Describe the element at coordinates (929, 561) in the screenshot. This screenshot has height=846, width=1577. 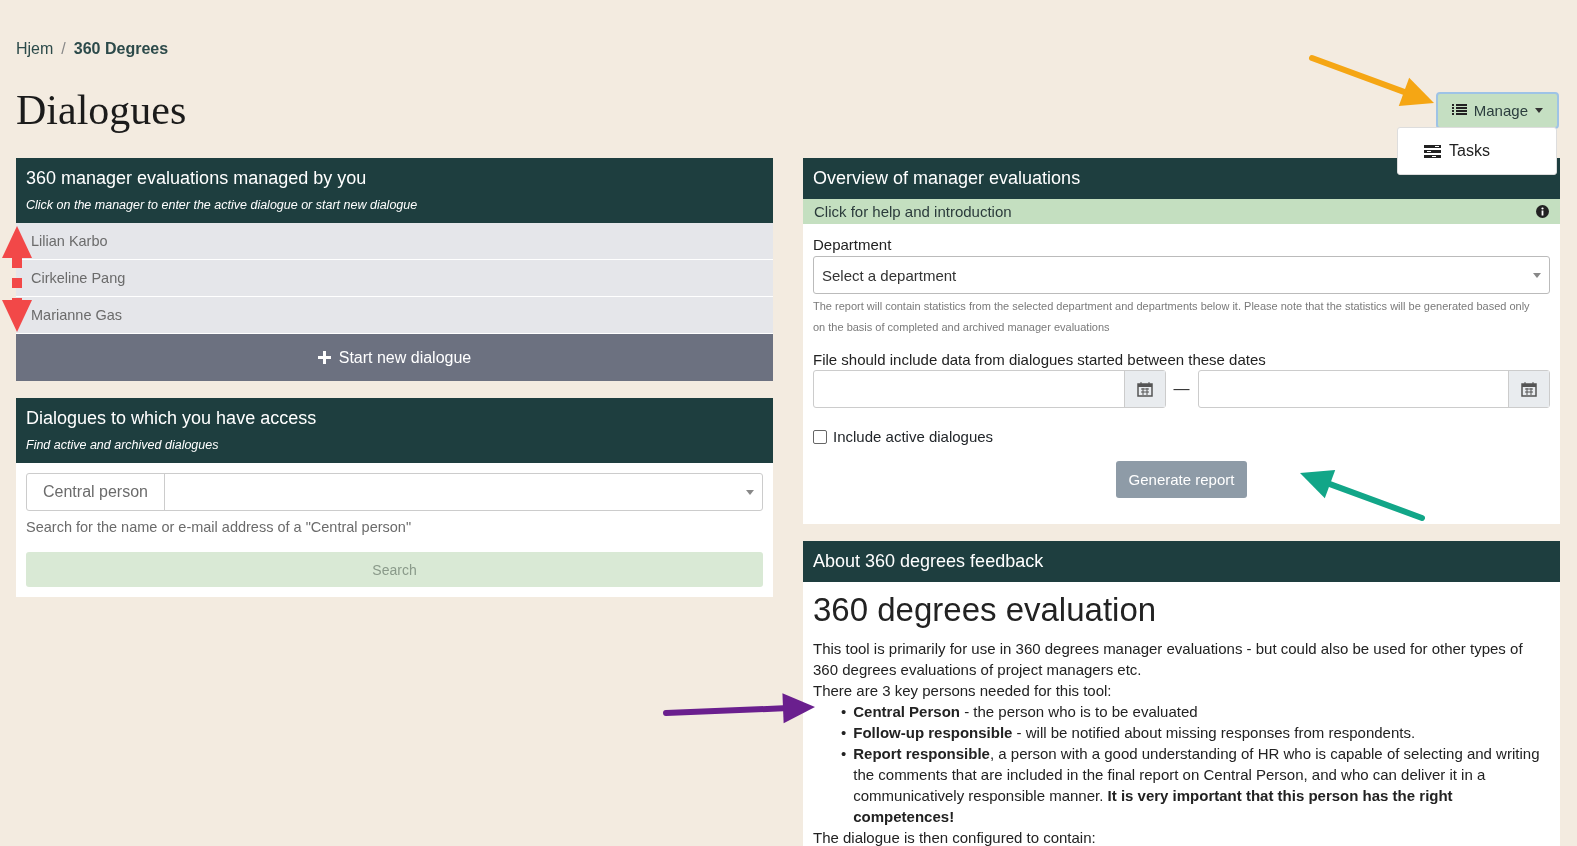
I see `card-title: About 360 degrees feedback` at that location.